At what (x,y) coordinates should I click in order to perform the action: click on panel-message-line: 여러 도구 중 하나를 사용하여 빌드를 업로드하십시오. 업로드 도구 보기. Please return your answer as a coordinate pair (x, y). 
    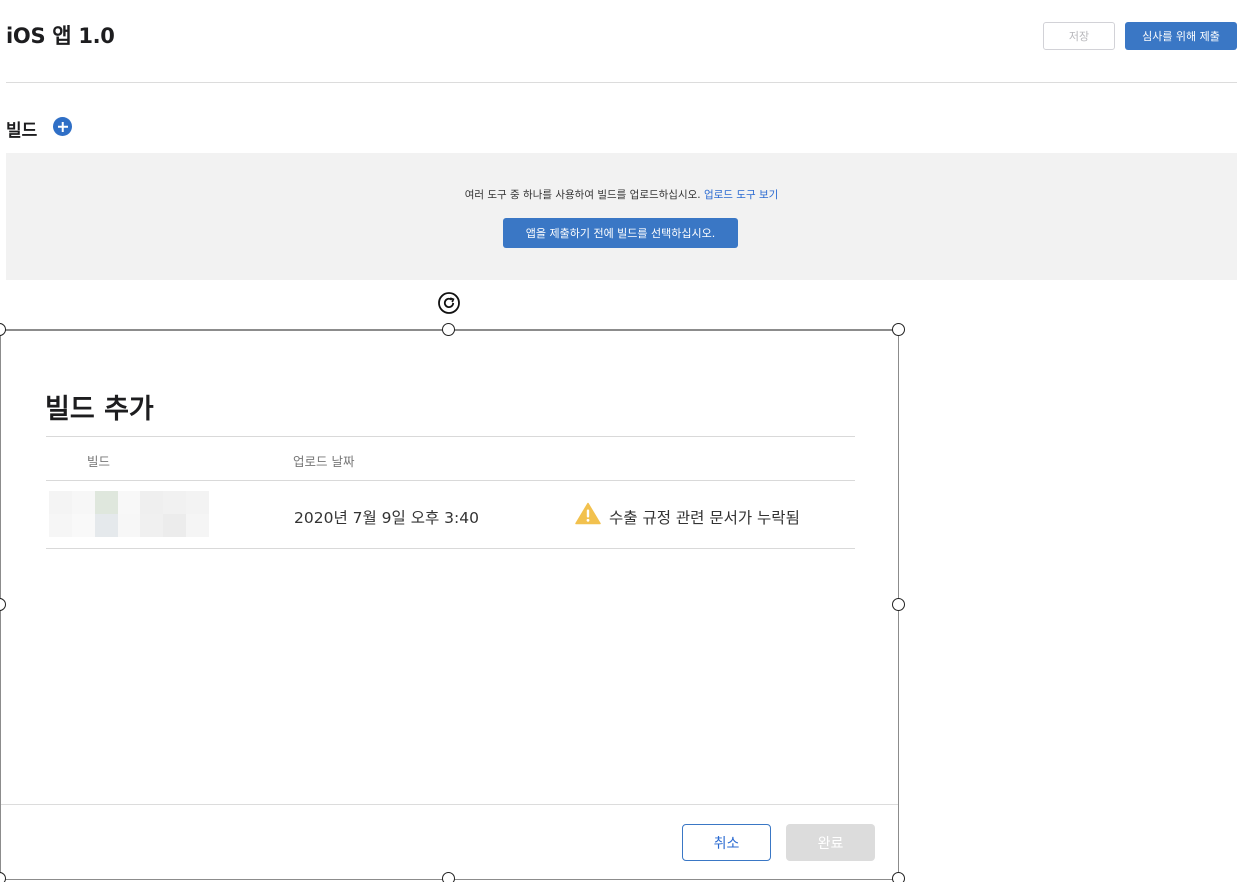
    Looking at the image, I should click on (621, 194).